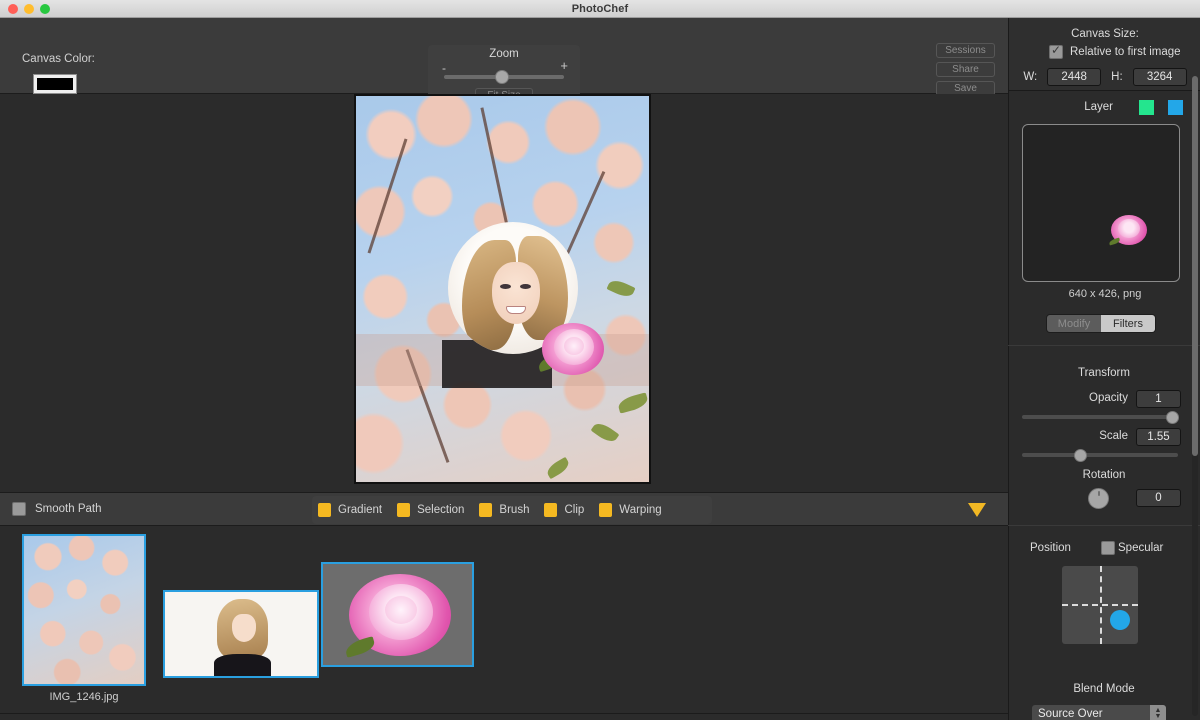 Image resolution: width=1200 pixels, height=720 pixels. Describe the element at coordinates (525, 286) in the screenshot. I see `eye-right` at that location.